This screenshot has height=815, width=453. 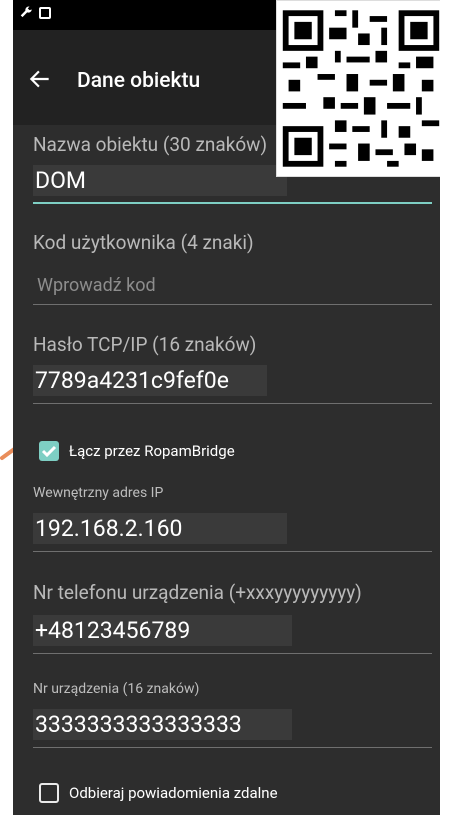 What do you see at coordinates (160, 180) in the screenshot?
I see `object-name-input: DOM` at bounding box center [160, 180].